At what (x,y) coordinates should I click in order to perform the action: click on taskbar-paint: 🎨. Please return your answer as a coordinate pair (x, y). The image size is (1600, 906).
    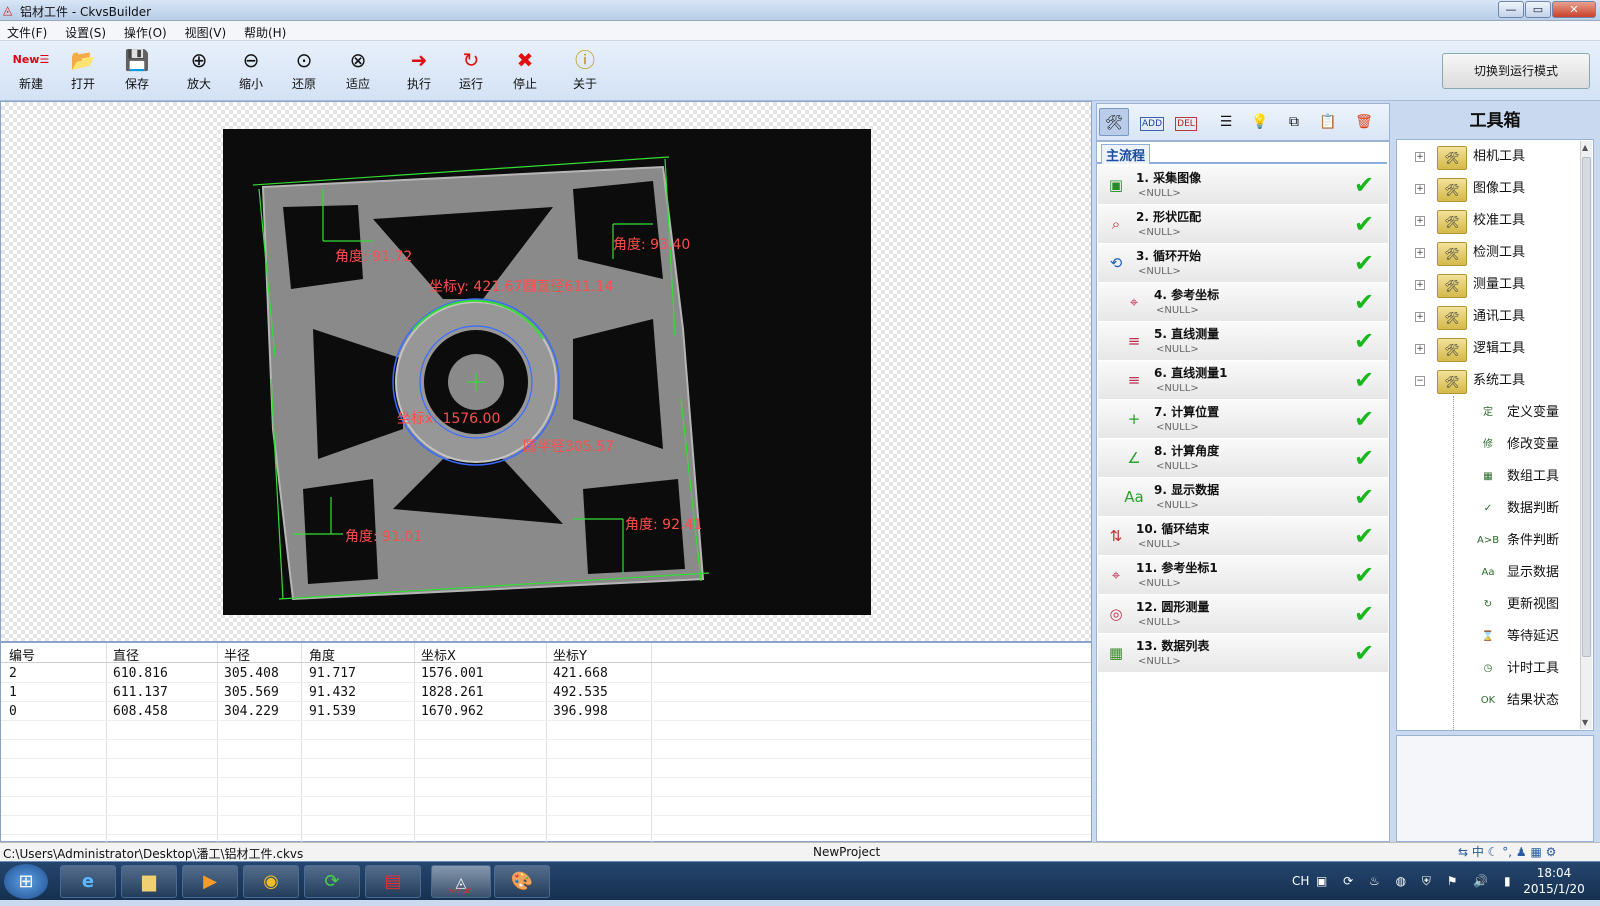
    Looking at the image, I should click on (522, 881).